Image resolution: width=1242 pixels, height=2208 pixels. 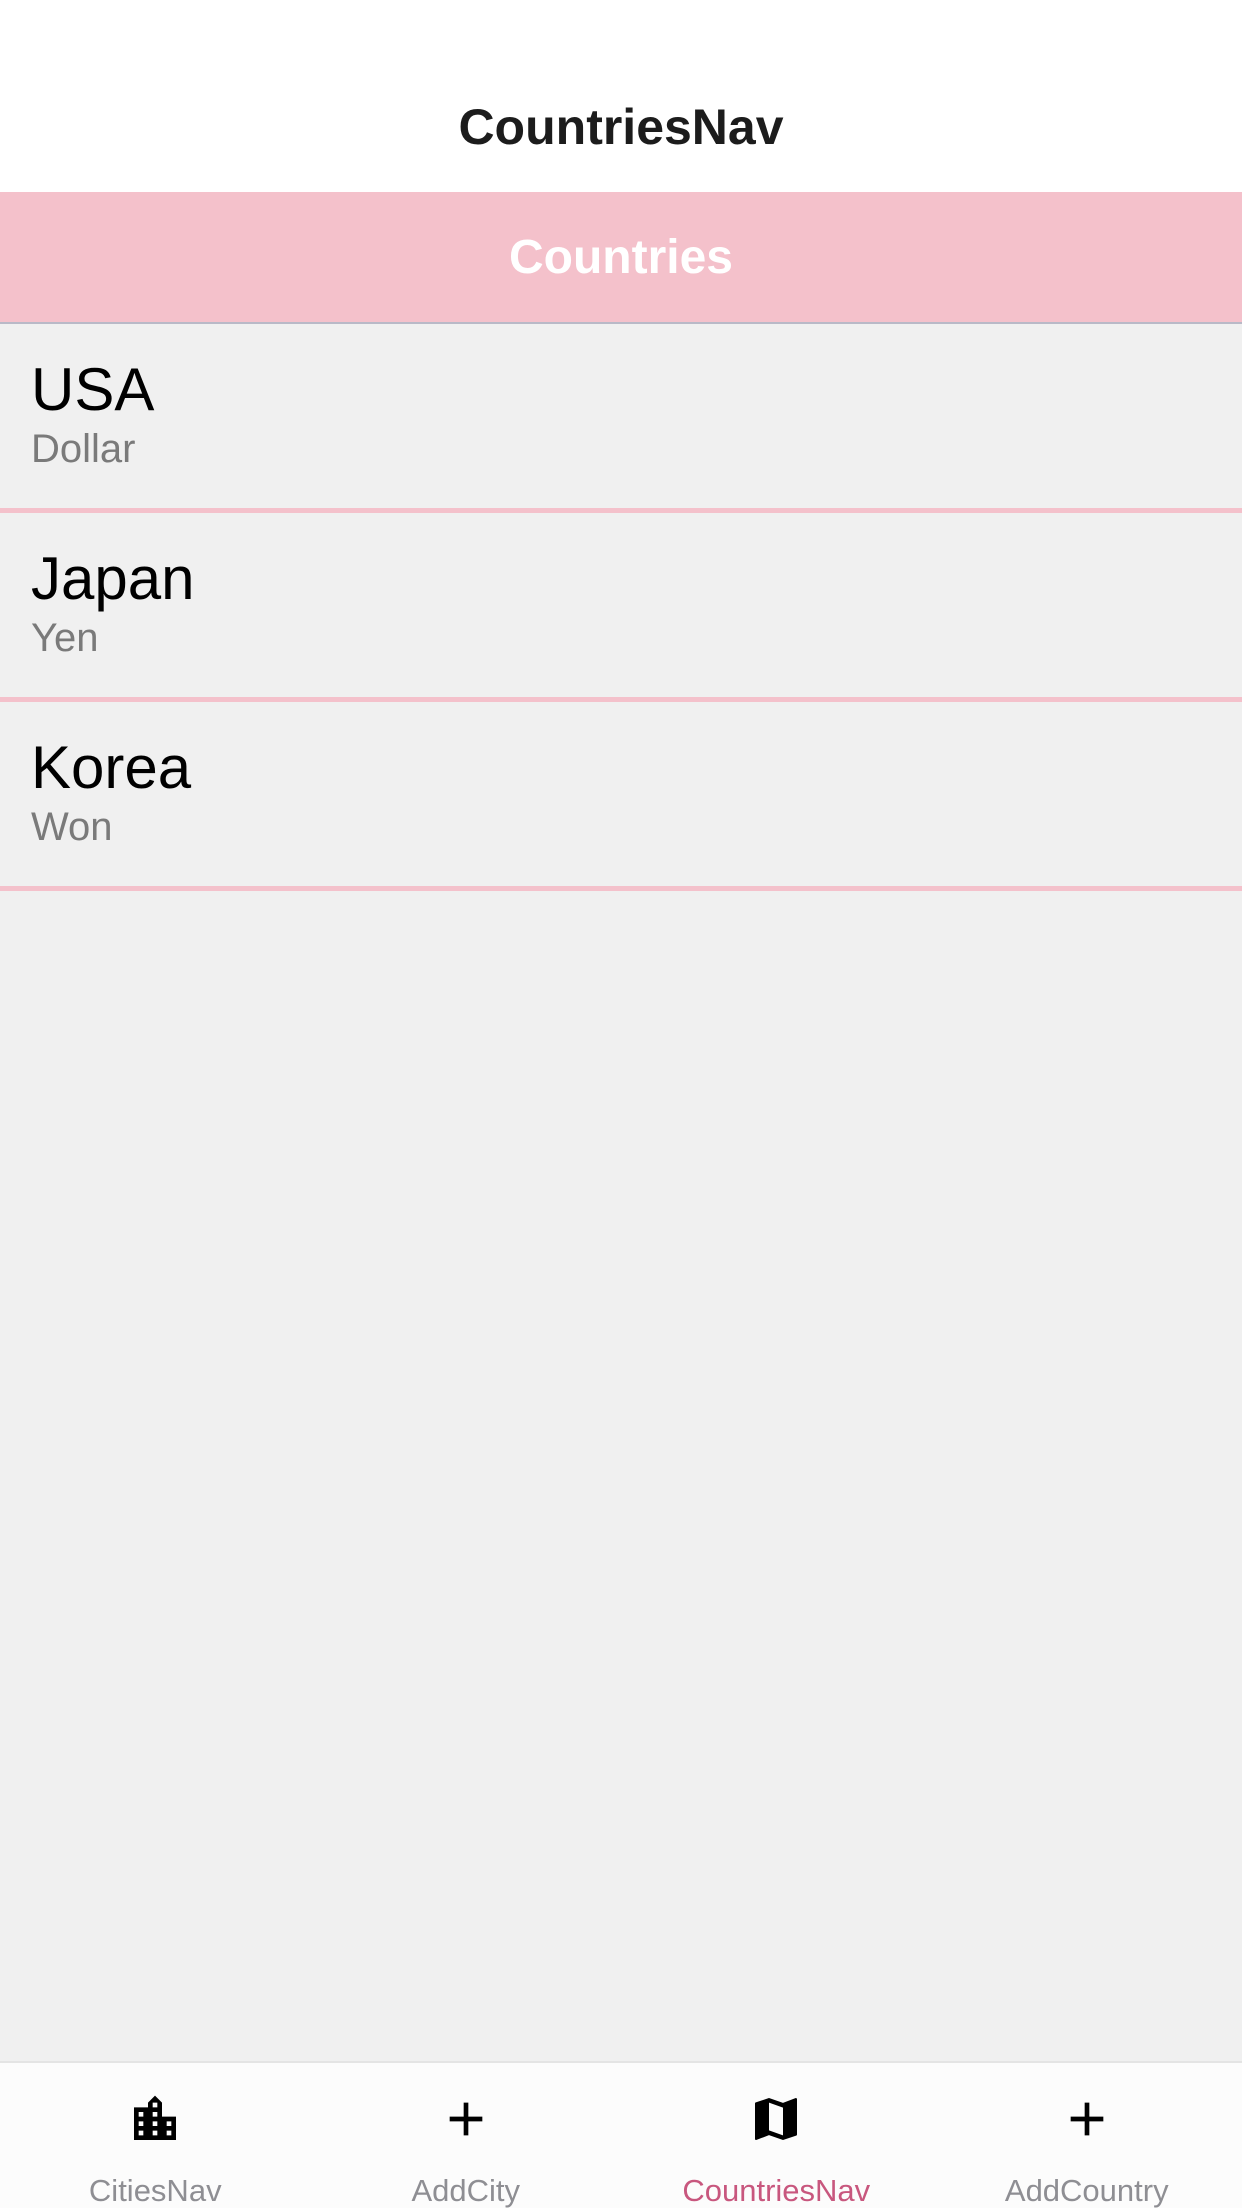 I want to click on country-currency: Dollar, so click(x=83, y=449).